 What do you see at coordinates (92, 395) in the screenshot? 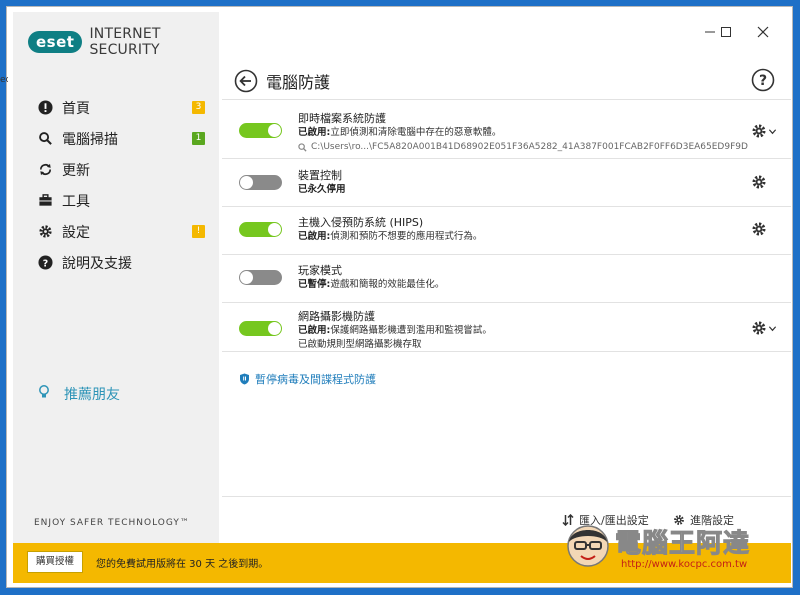
I see `refer-friend-label: 推薦朋友` at bounding box center [92, 395].